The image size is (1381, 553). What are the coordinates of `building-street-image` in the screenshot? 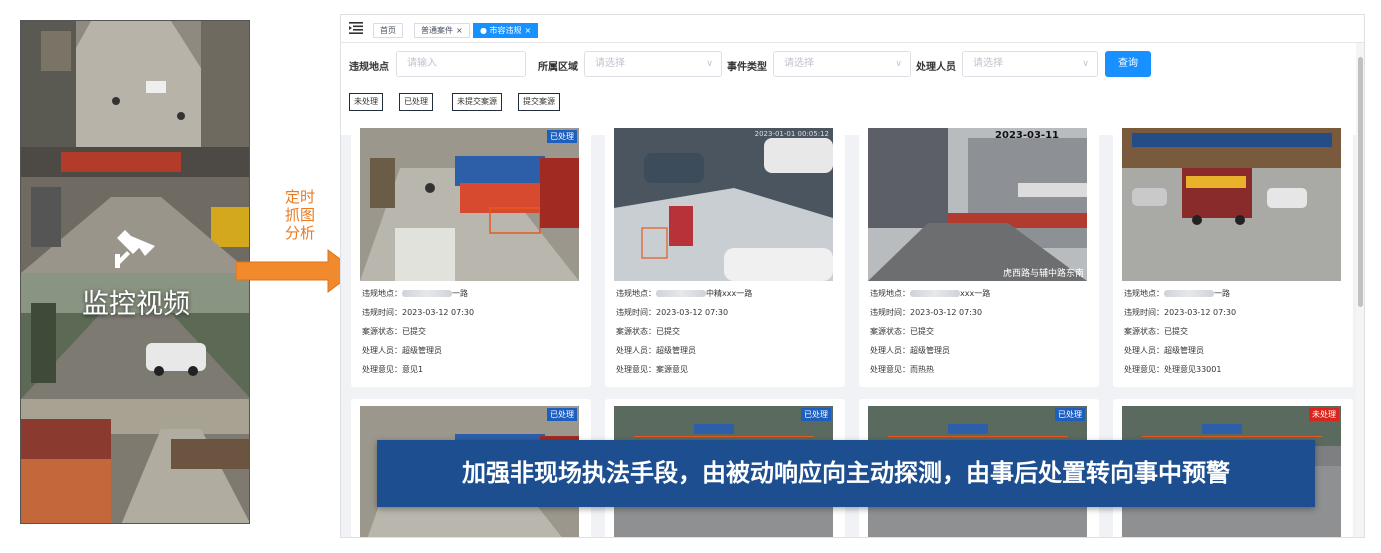 It's located at (977, 204).